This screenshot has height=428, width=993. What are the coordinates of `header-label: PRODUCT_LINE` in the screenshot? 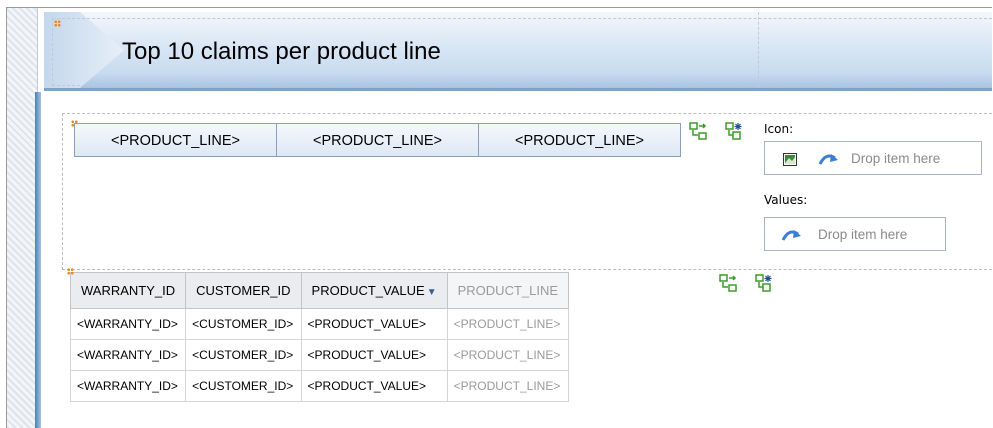 It's located at (508, 290).